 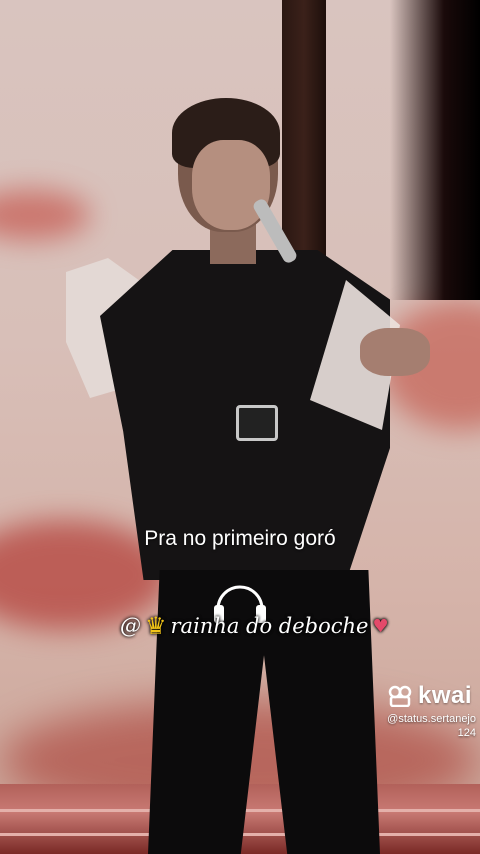 What do you see at coordinates (257, 423) in the screenshot?
I see `belt-buckle` at bounding box center [257, 423].